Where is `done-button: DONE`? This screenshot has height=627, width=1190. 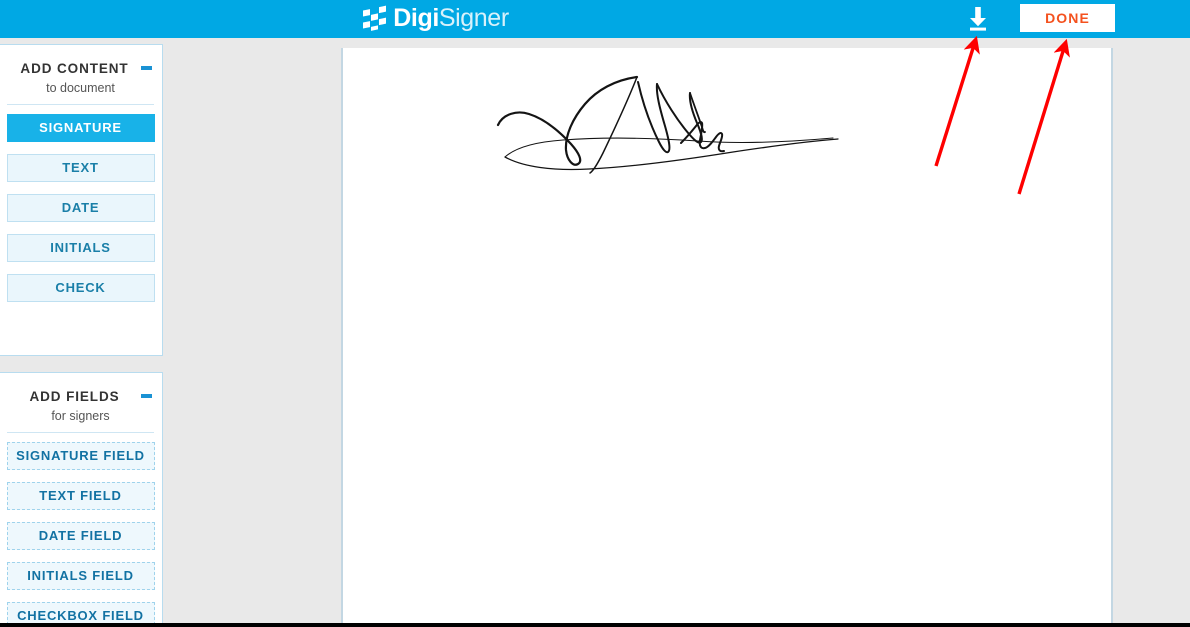 done-button: DONE is located at coordinates (1067, 18).